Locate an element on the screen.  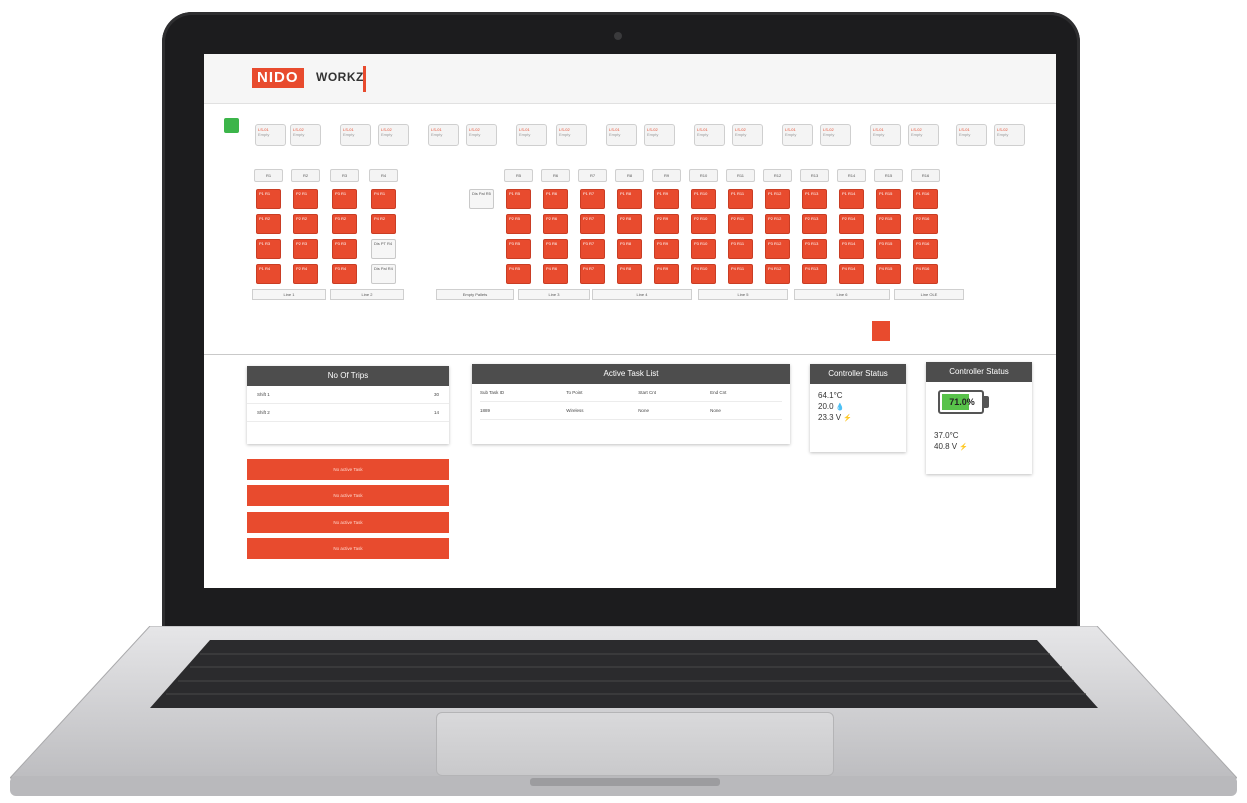
pallet-slot: P1 R2 is located at coordinates (268, 224).